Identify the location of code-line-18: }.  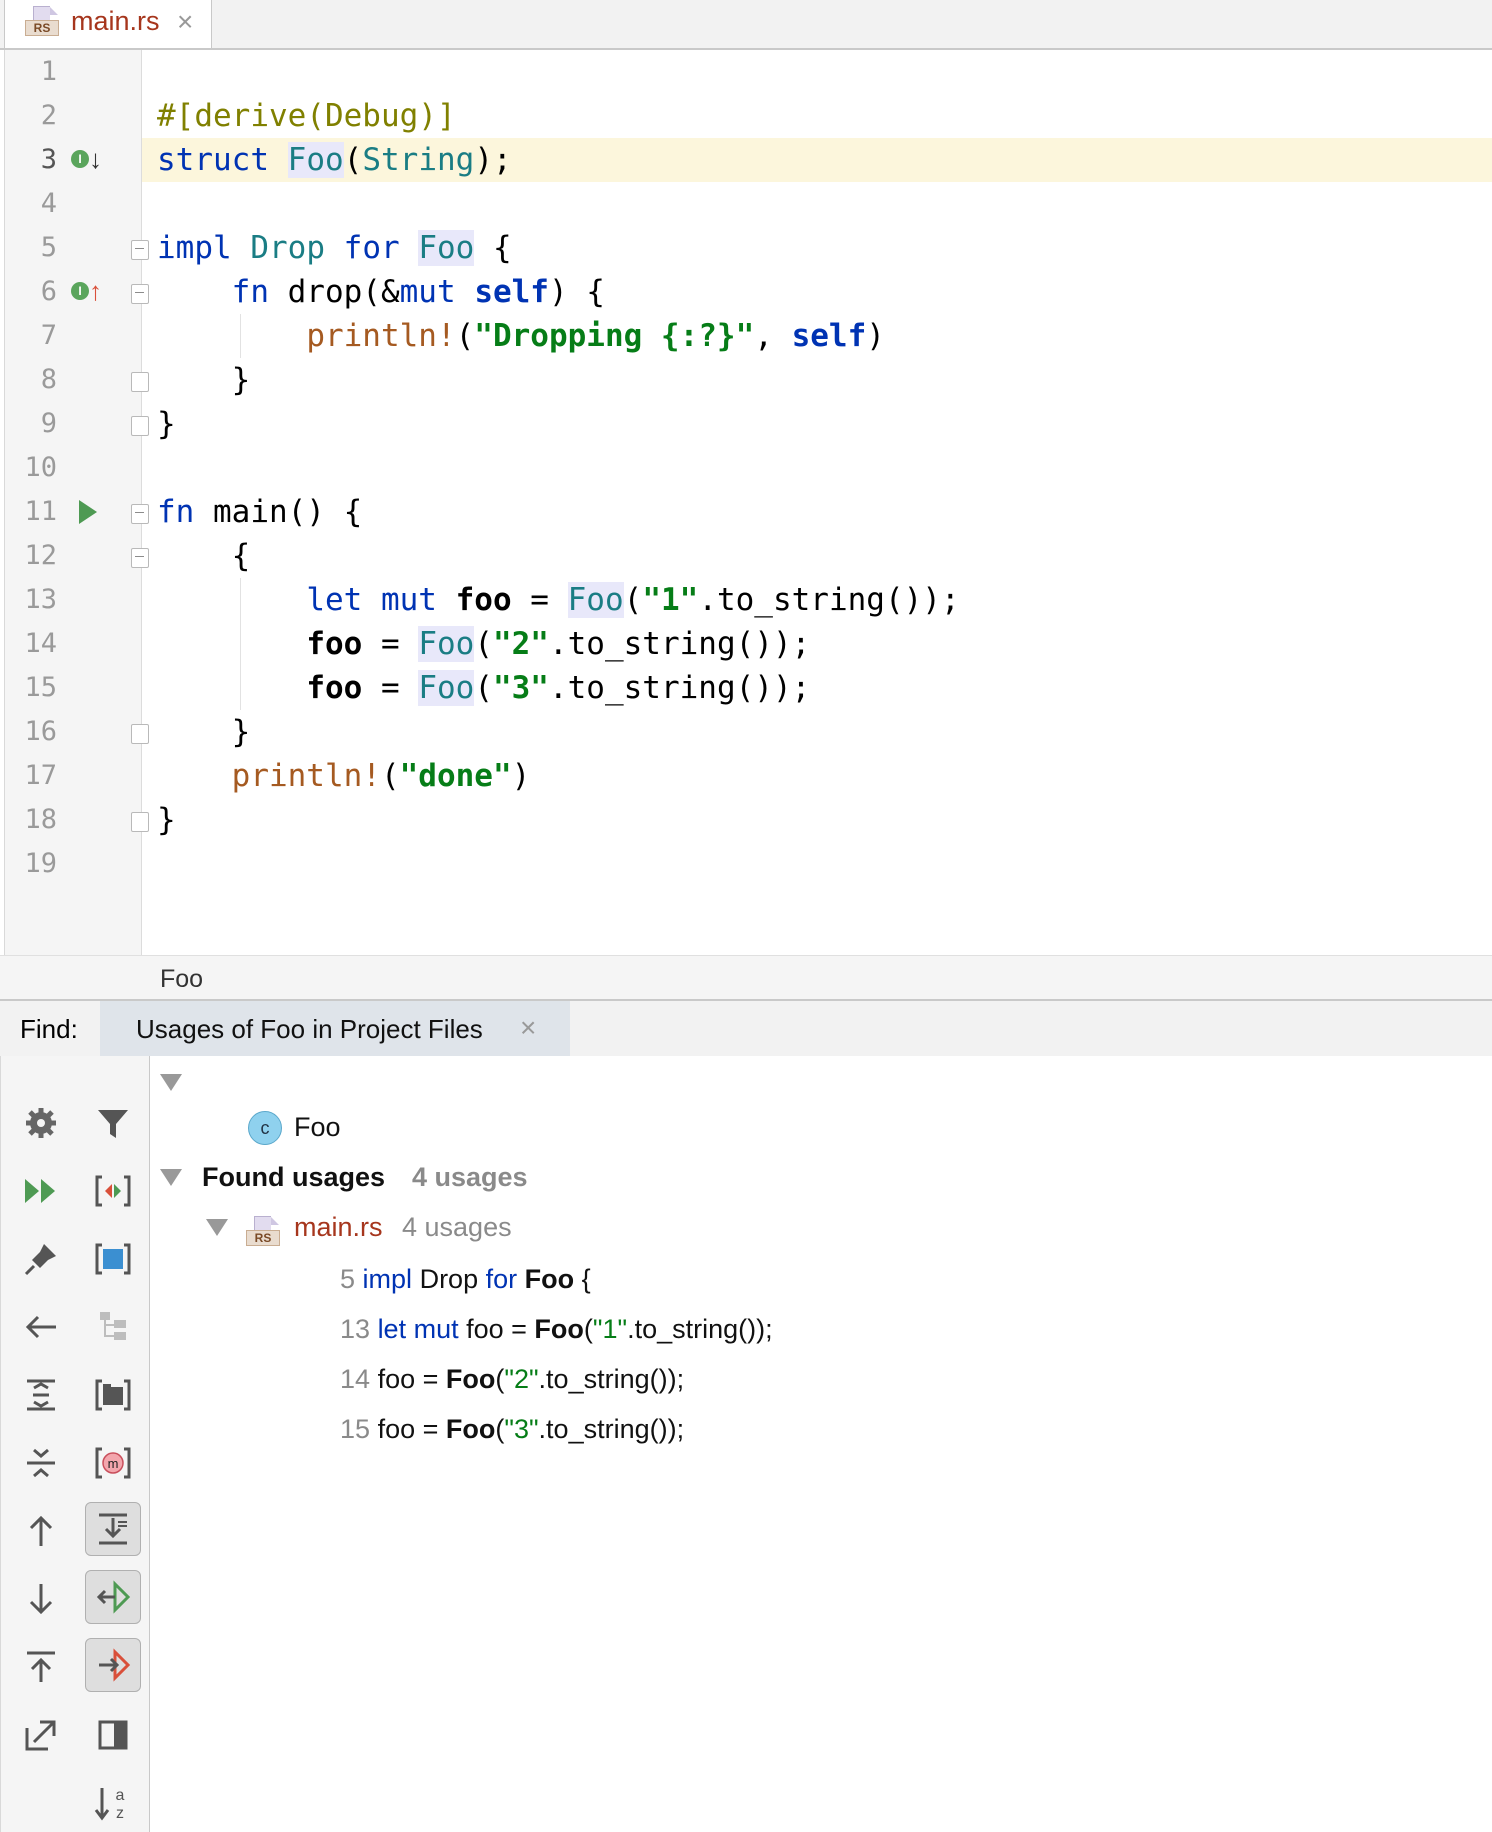
(166, 820).